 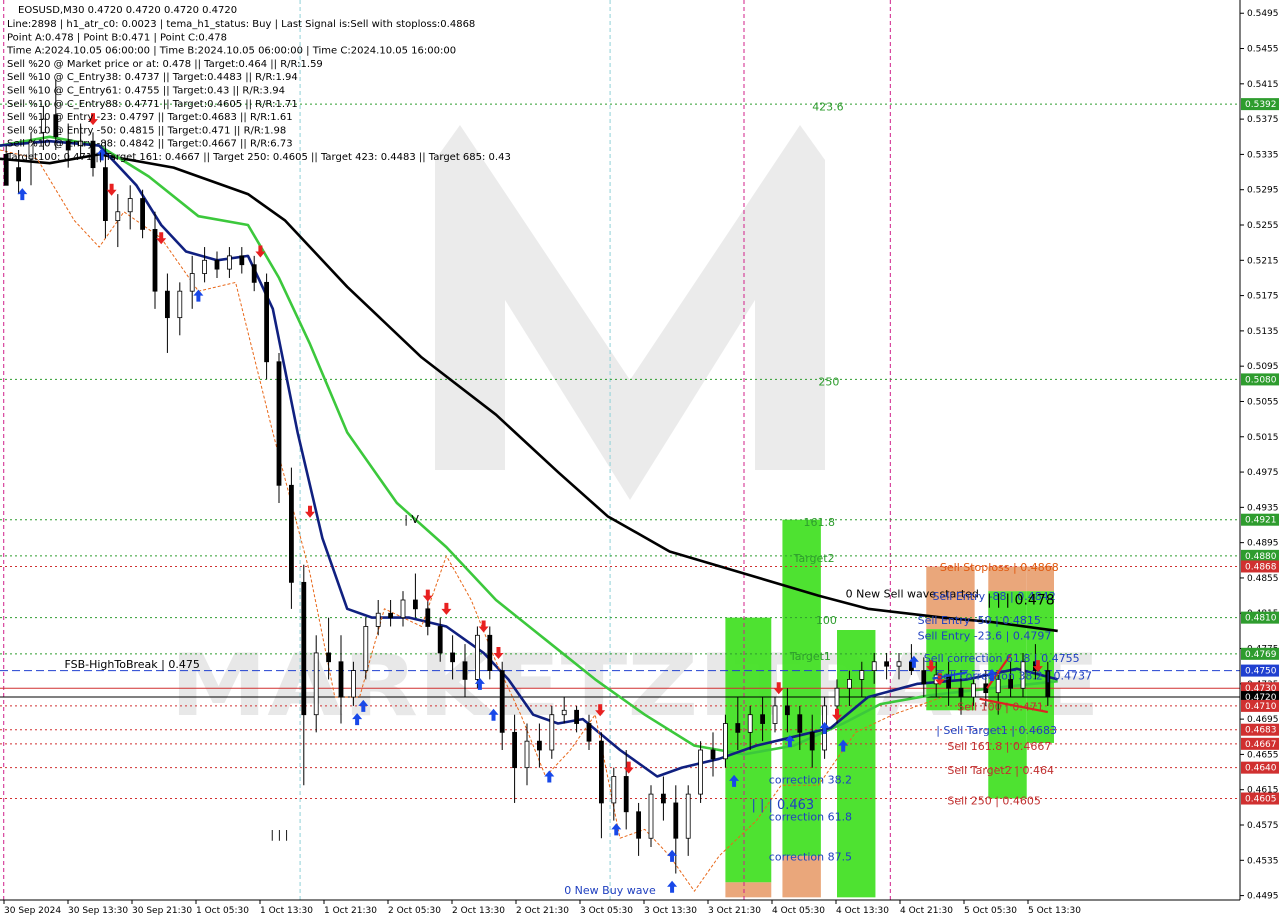 I want to click on price-tick-label: 0.5335, so click(x=1263, y=155).